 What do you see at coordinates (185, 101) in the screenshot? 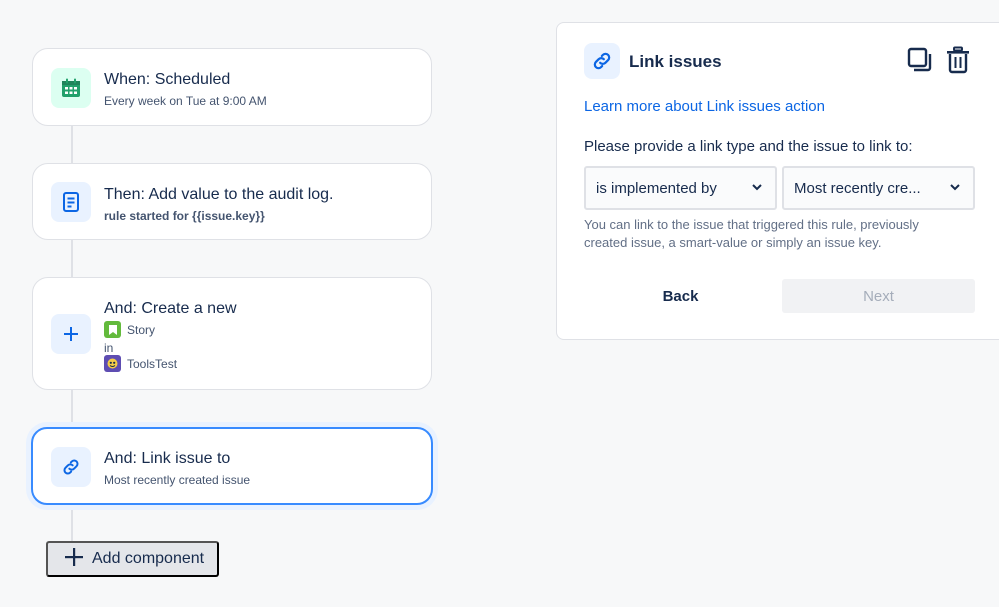
I see `component-subtitle: Every week on Tue at 9:00 AM` at bounding box center [185, 101].